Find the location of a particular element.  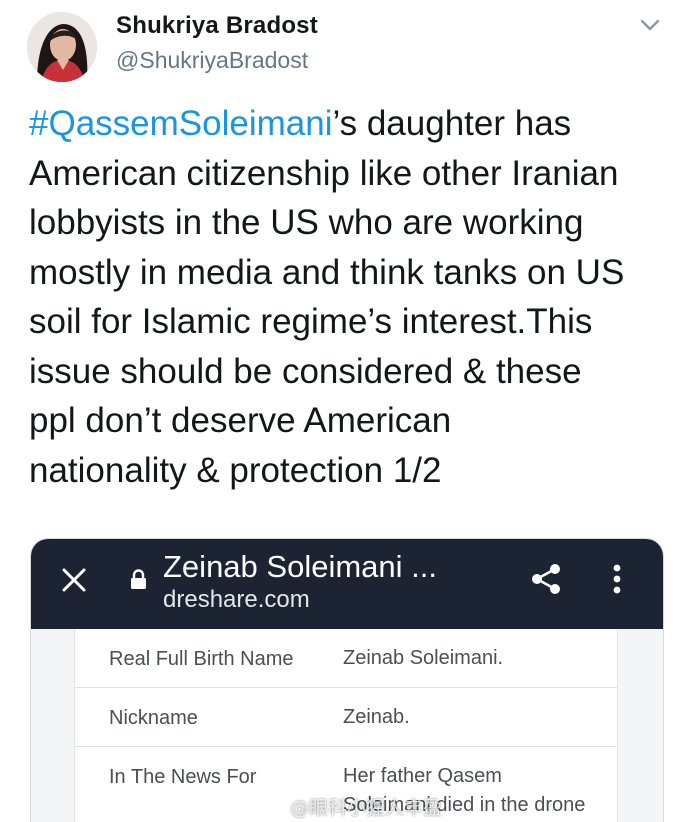

watermark: @眼科小猩人丰盈 is located at coordinates (366, 808).